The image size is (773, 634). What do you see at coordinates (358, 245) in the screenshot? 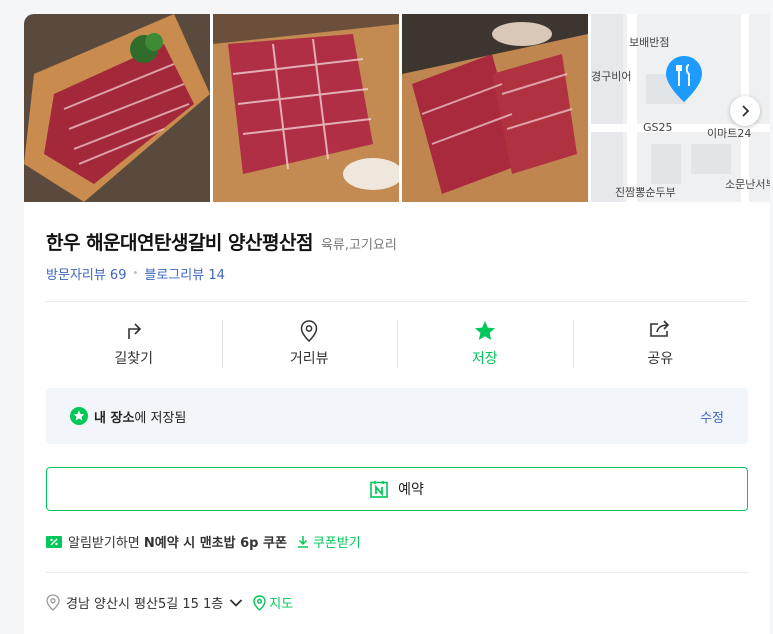
I see `place-category: 육류,고기요리` at bounding box center [358, 245].